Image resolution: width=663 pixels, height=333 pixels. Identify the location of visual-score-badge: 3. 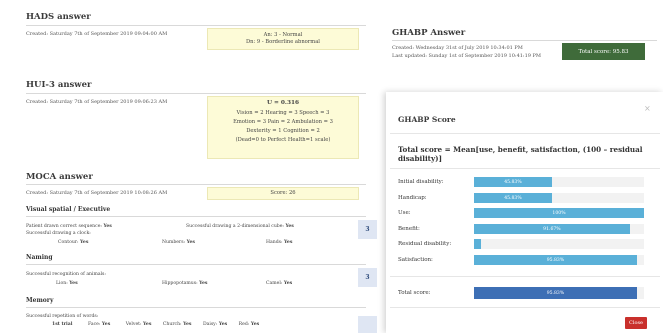
(367, 229).